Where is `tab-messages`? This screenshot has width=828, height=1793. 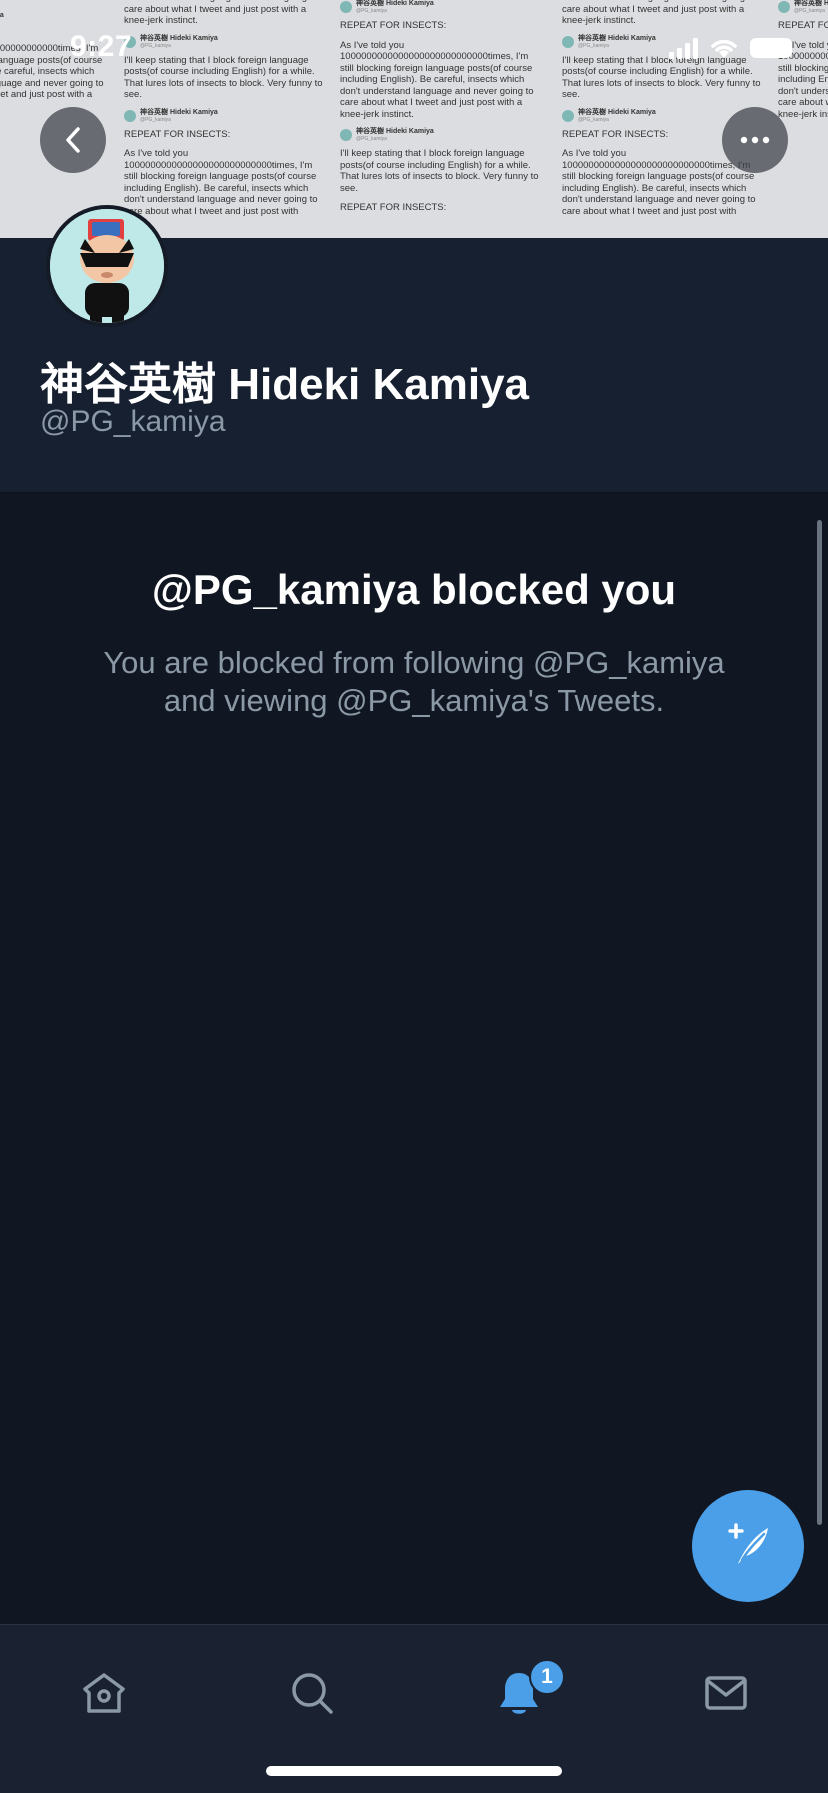 tab-messages is located at coordinates (726, 1693).